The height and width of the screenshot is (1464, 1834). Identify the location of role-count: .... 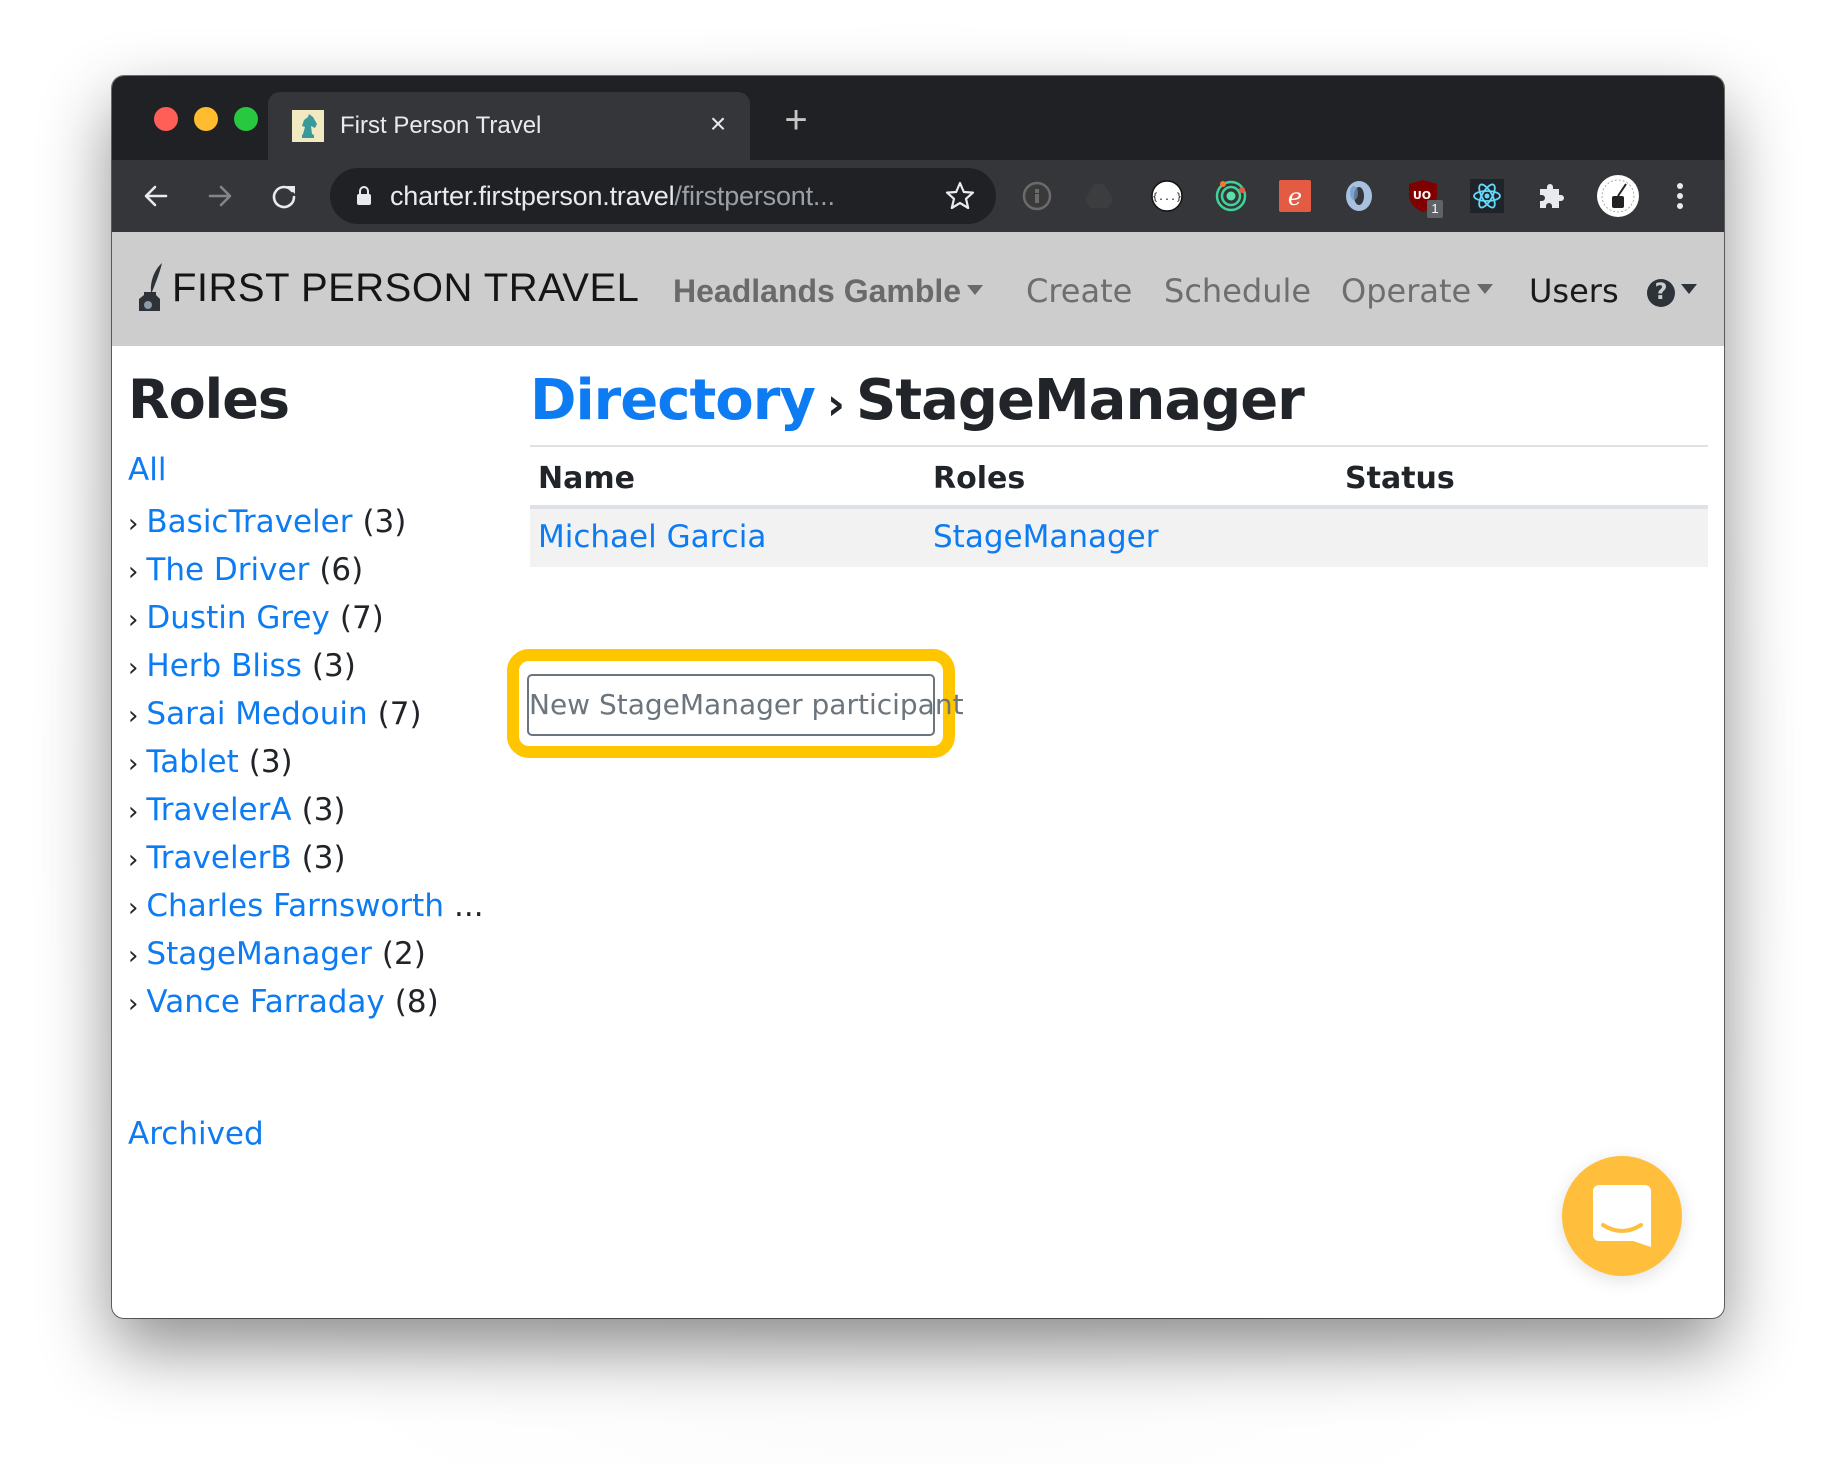
(468, 906).